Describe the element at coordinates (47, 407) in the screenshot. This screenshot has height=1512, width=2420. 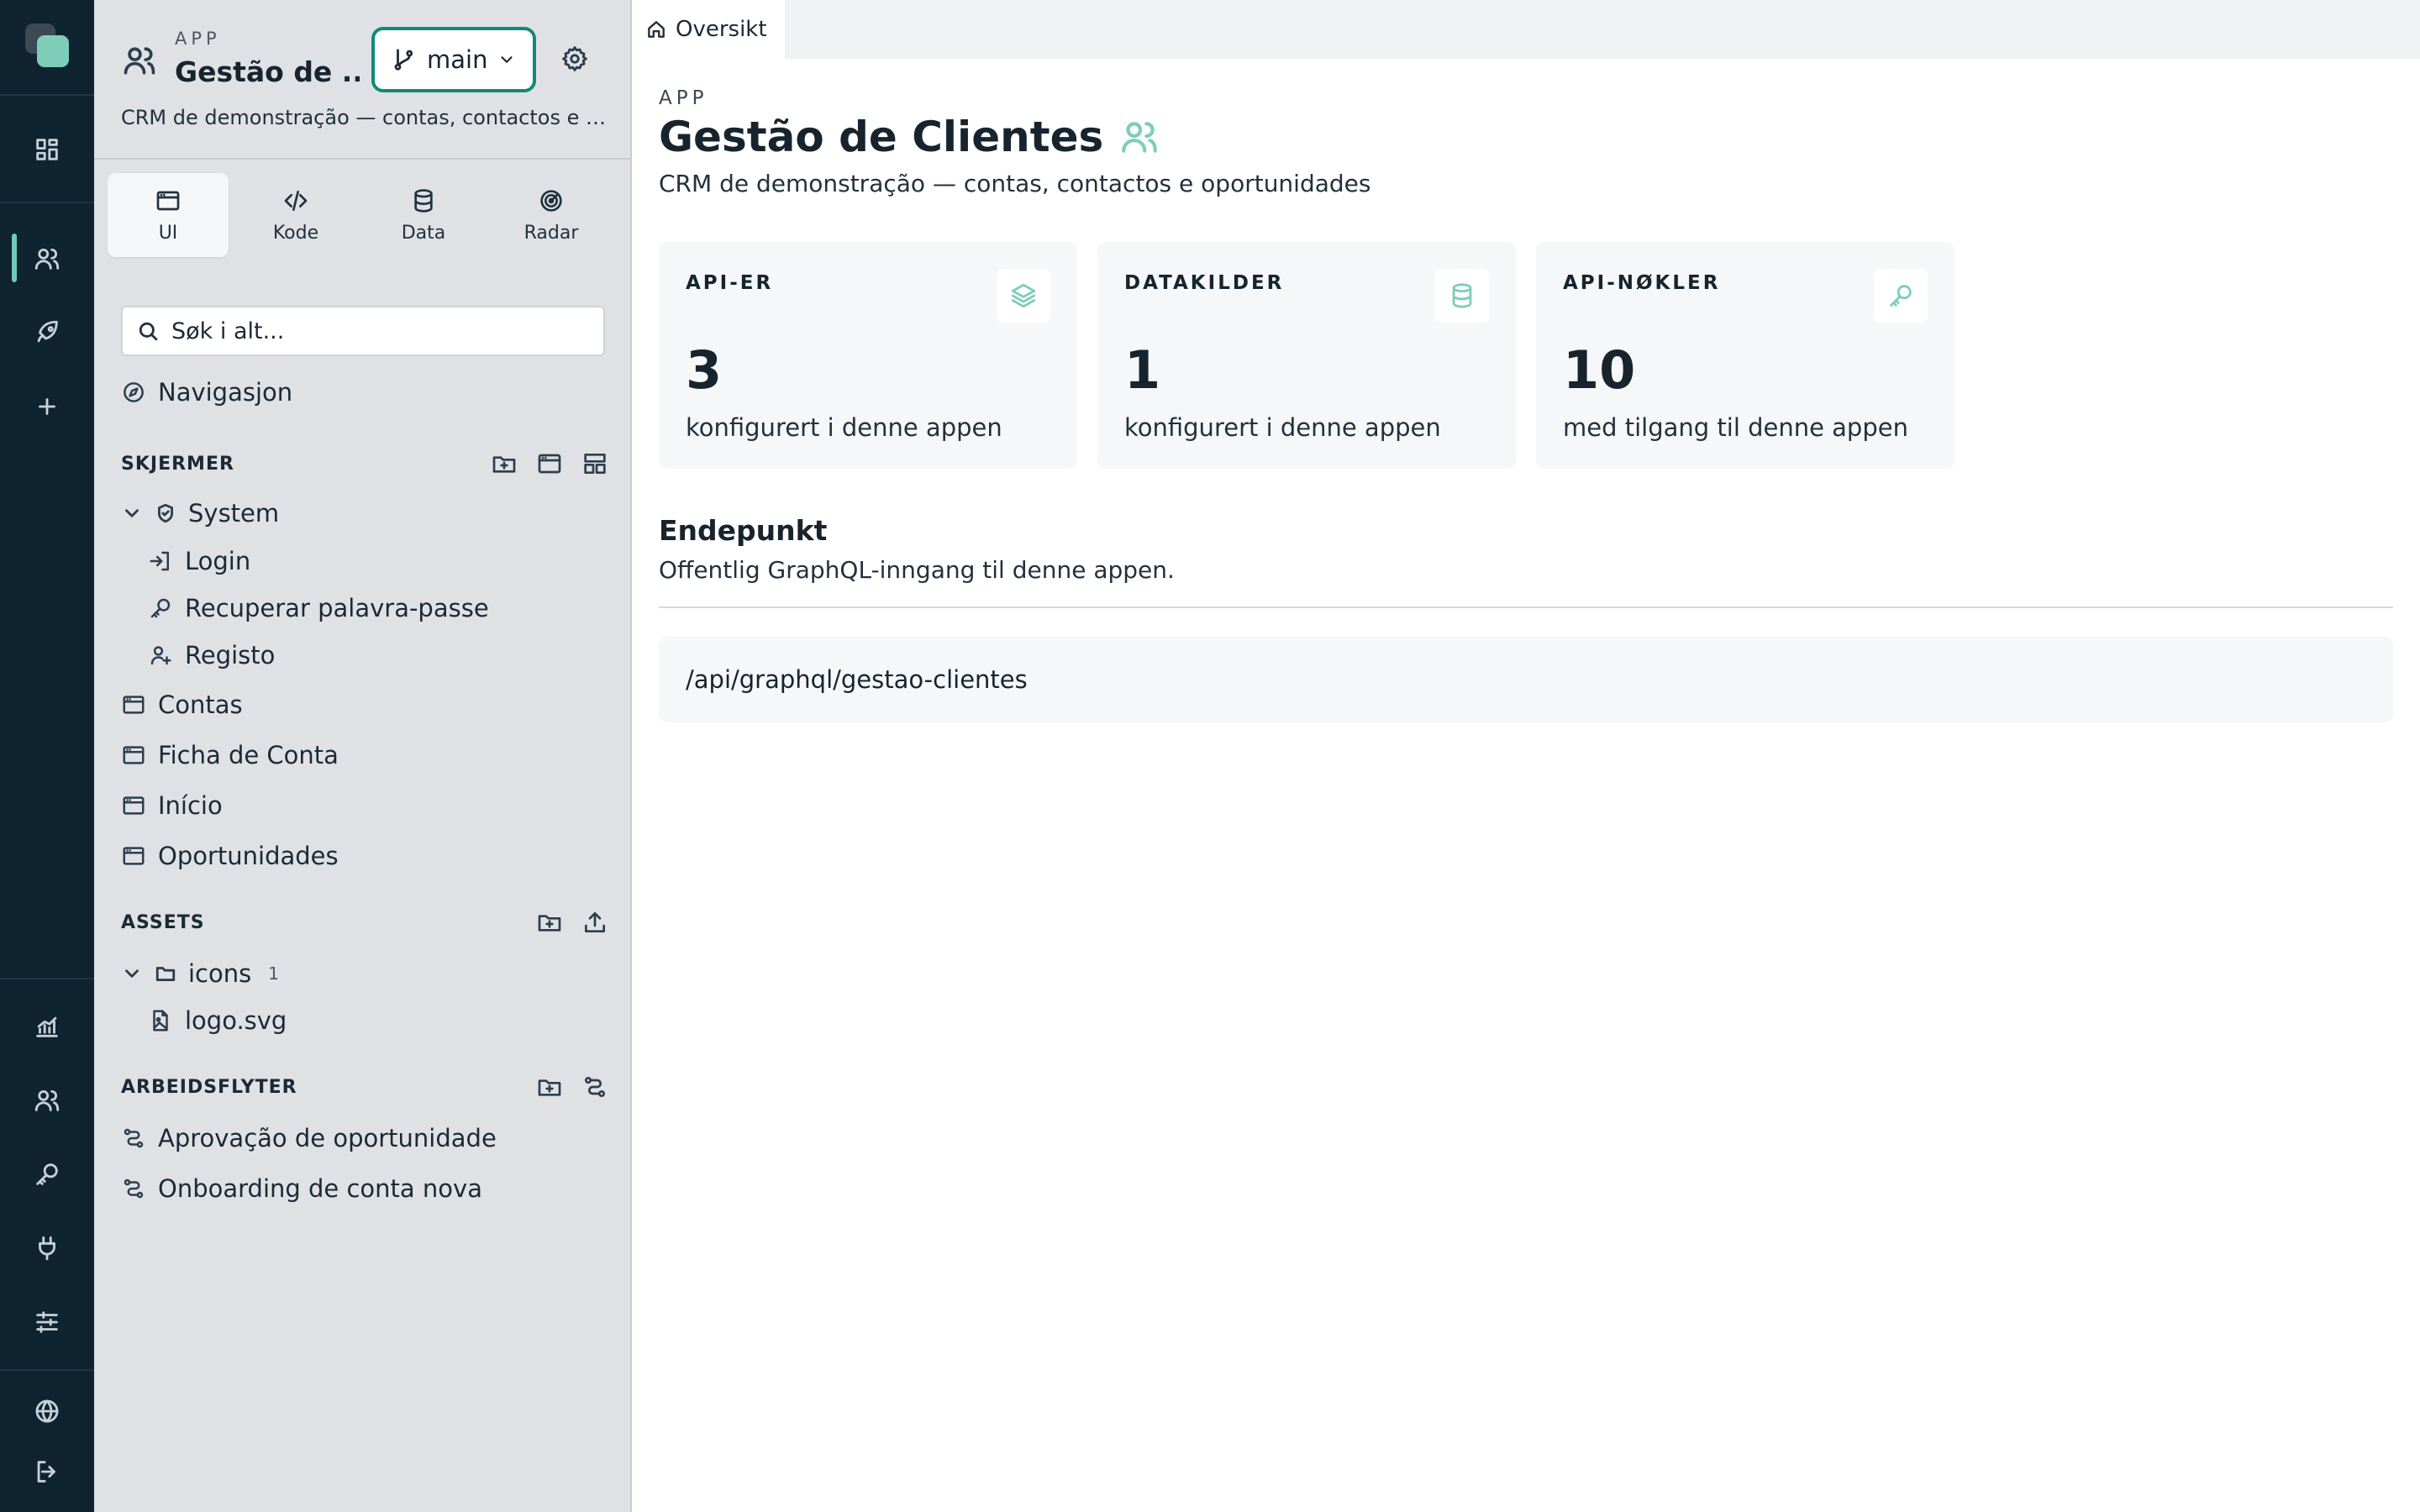
I see `plus-icon` at that location.